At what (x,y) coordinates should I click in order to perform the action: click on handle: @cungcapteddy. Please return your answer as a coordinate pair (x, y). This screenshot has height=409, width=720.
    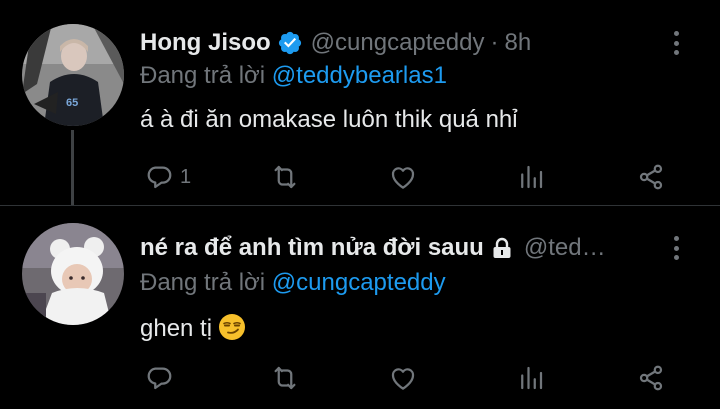
    Looking at the image, I should click on (398, 43).